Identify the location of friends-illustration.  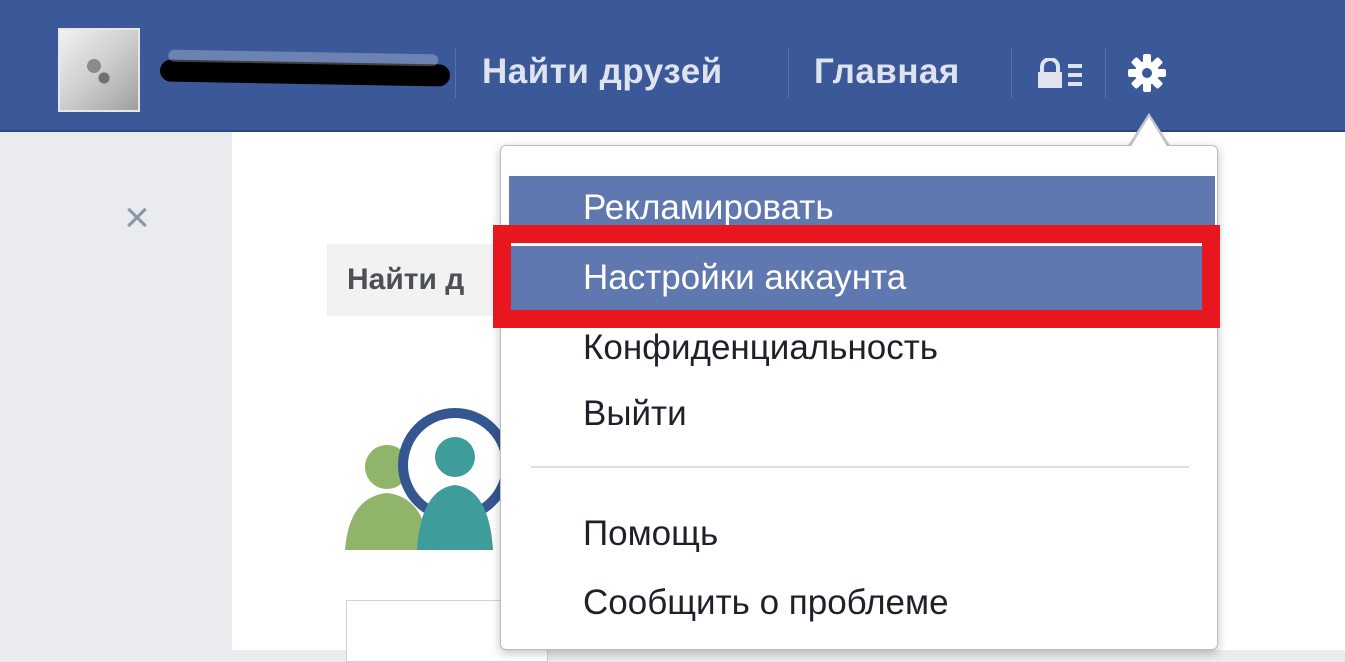
(428, 479).